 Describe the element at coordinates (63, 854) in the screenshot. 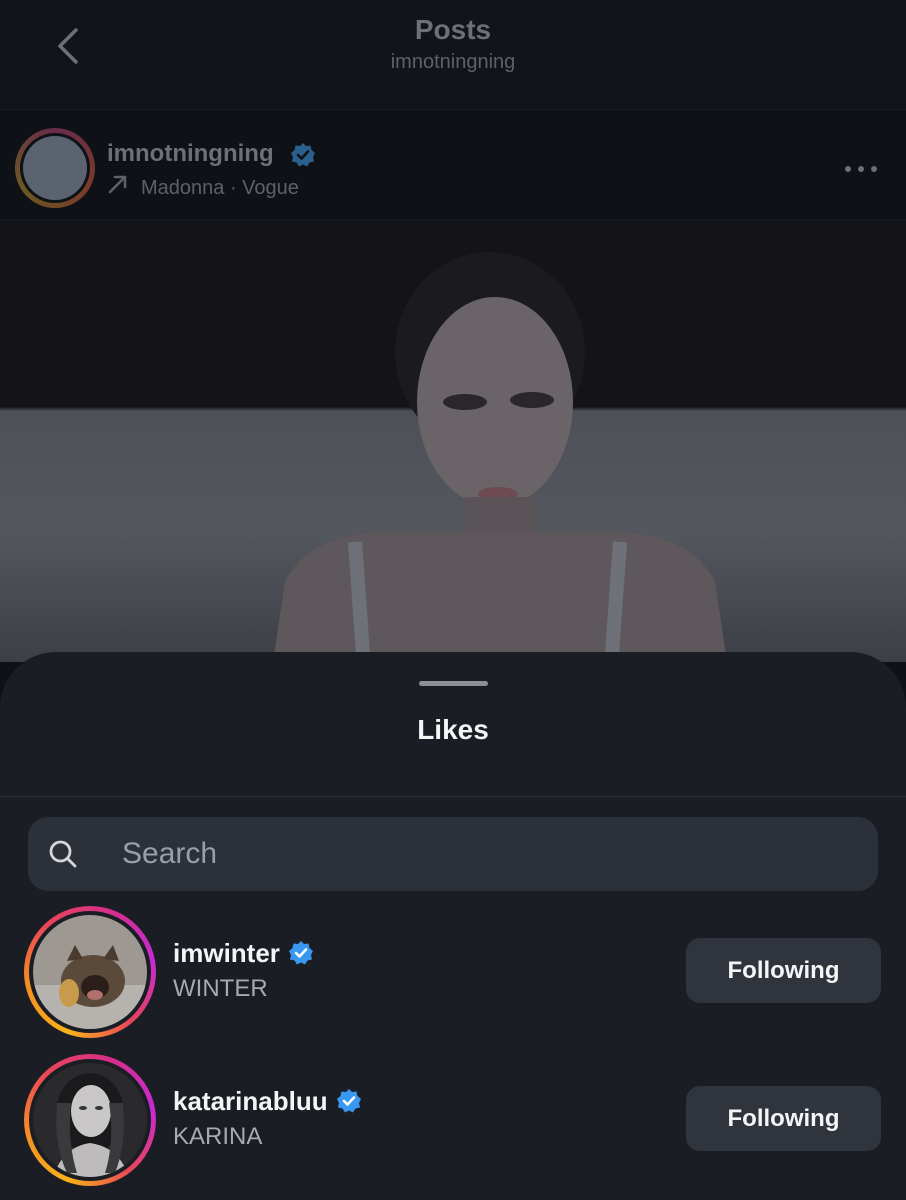

I see `search-icon` at that location.